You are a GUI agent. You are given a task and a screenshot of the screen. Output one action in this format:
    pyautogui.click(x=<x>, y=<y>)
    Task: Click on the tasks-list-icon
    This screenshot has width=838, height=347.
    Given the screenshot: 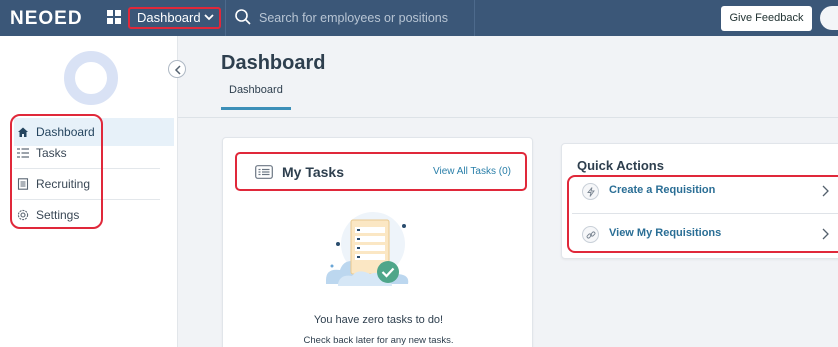 What is the action you would take?
    pyautogui.click(x=23, y=153)
    